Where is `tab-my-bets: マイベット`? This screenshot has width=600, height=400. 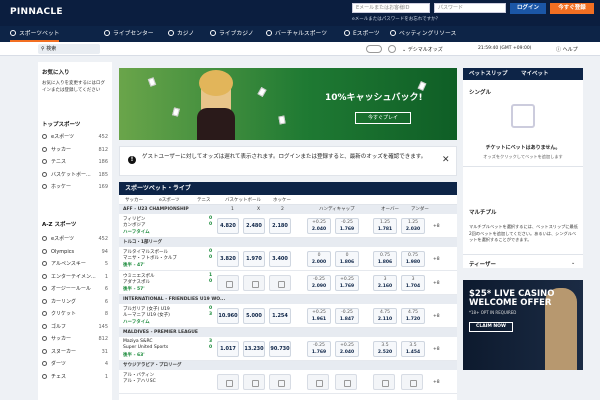 tab-my-bets: マイベット is located at coordinates (535, 74).